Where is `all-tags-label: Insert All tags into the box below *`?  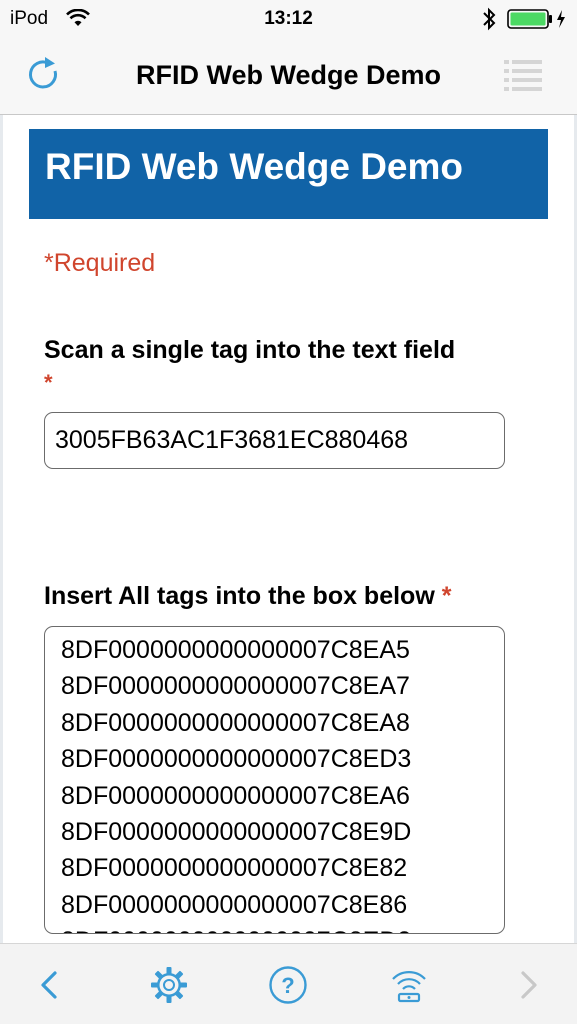 all-tags-label: Insert All tags into the box below * is located at coordinates (247, 596).